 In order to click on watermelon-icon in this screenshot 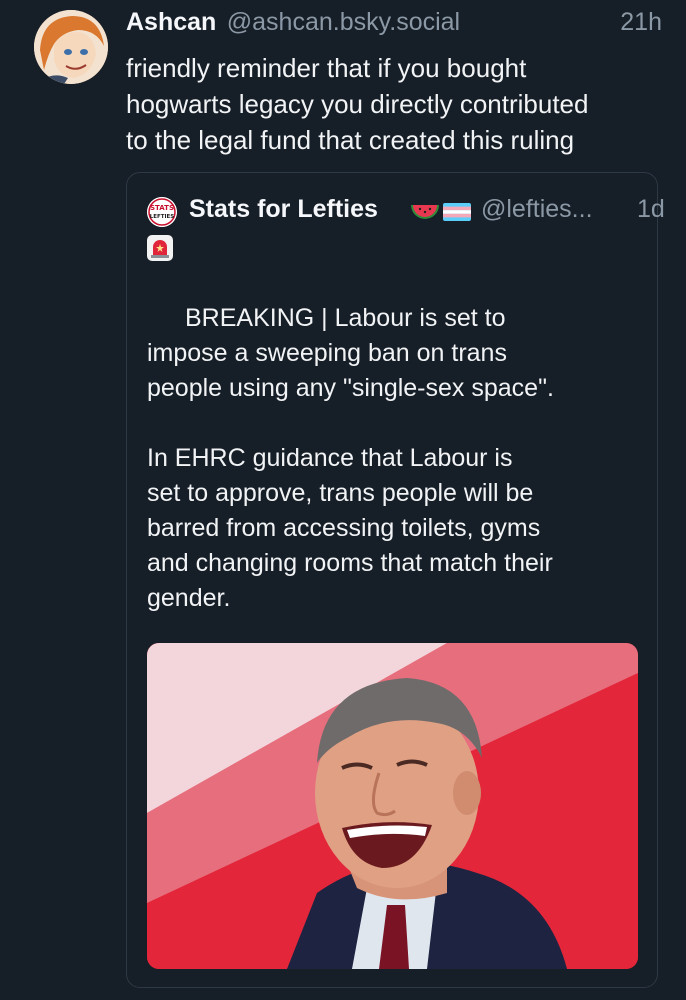, I will do `click(425, 212)`.